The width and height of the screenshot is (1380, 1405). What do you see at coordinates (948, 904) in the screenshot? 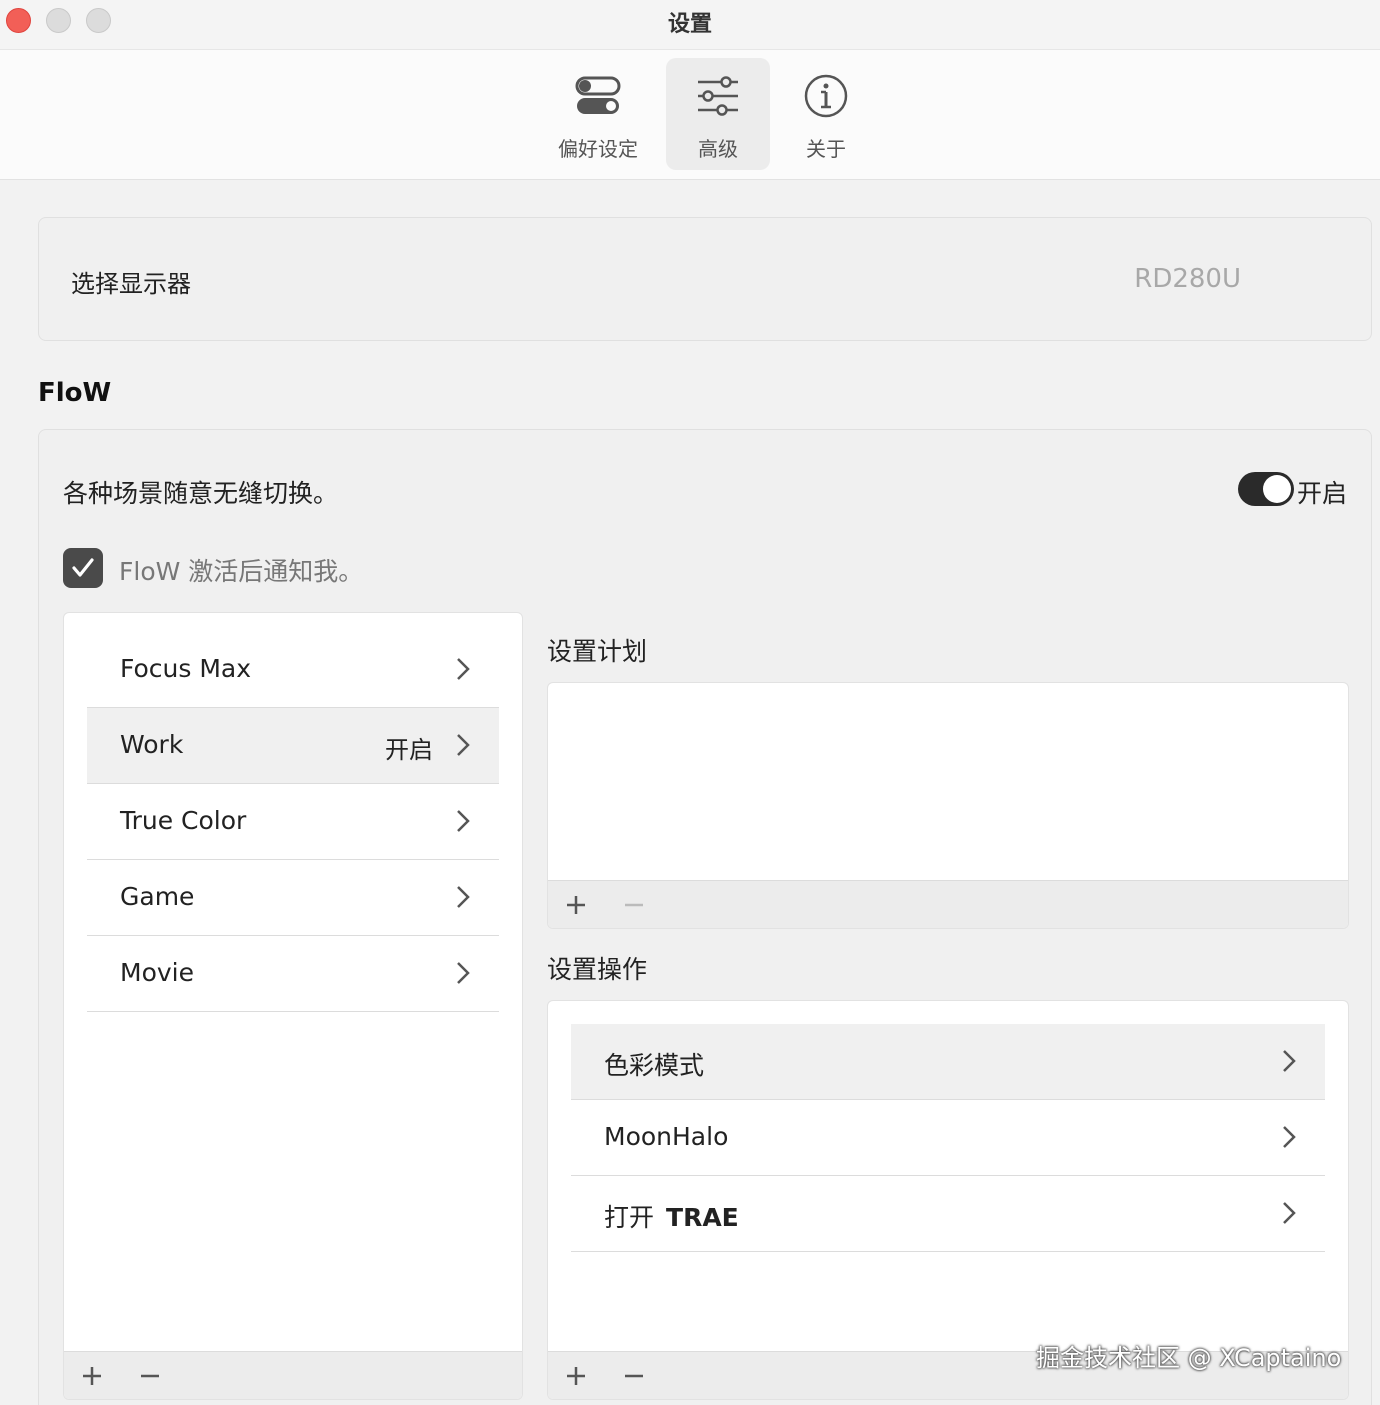
I see `plan-list-toolbar` at bounding box center [948, 904].